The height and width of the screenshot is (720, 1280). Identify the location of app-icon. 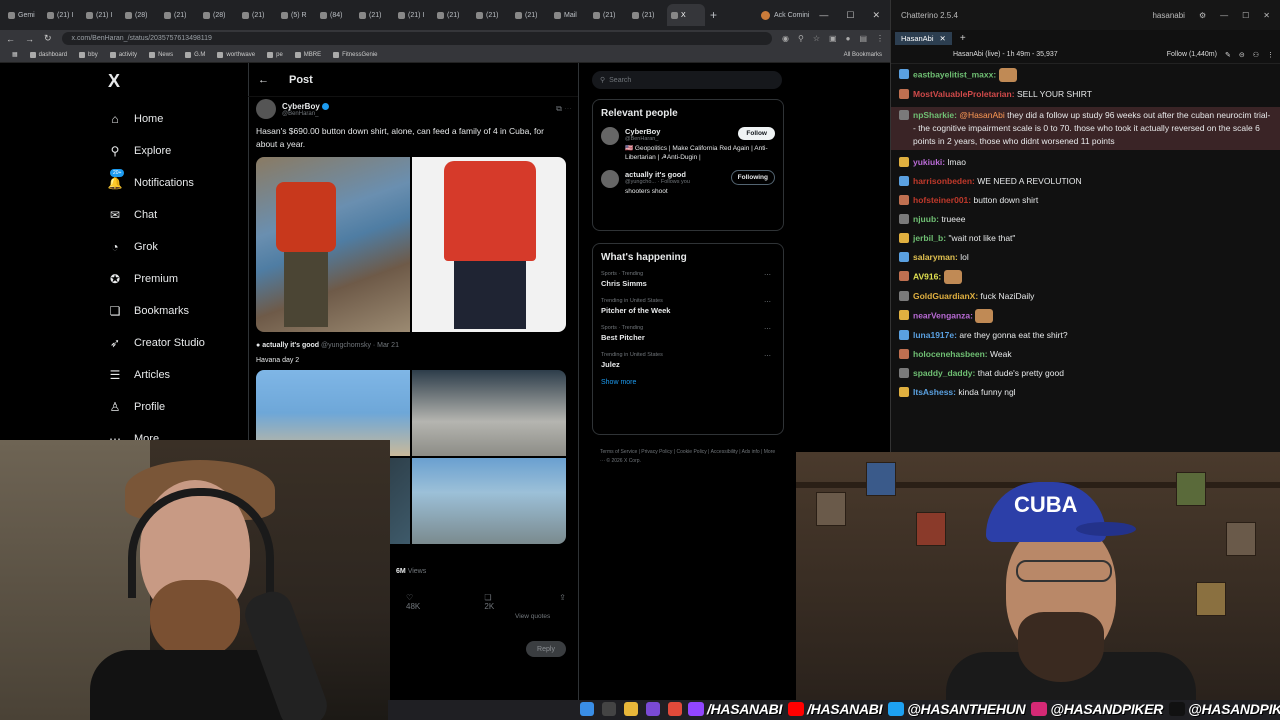
(653, 709).